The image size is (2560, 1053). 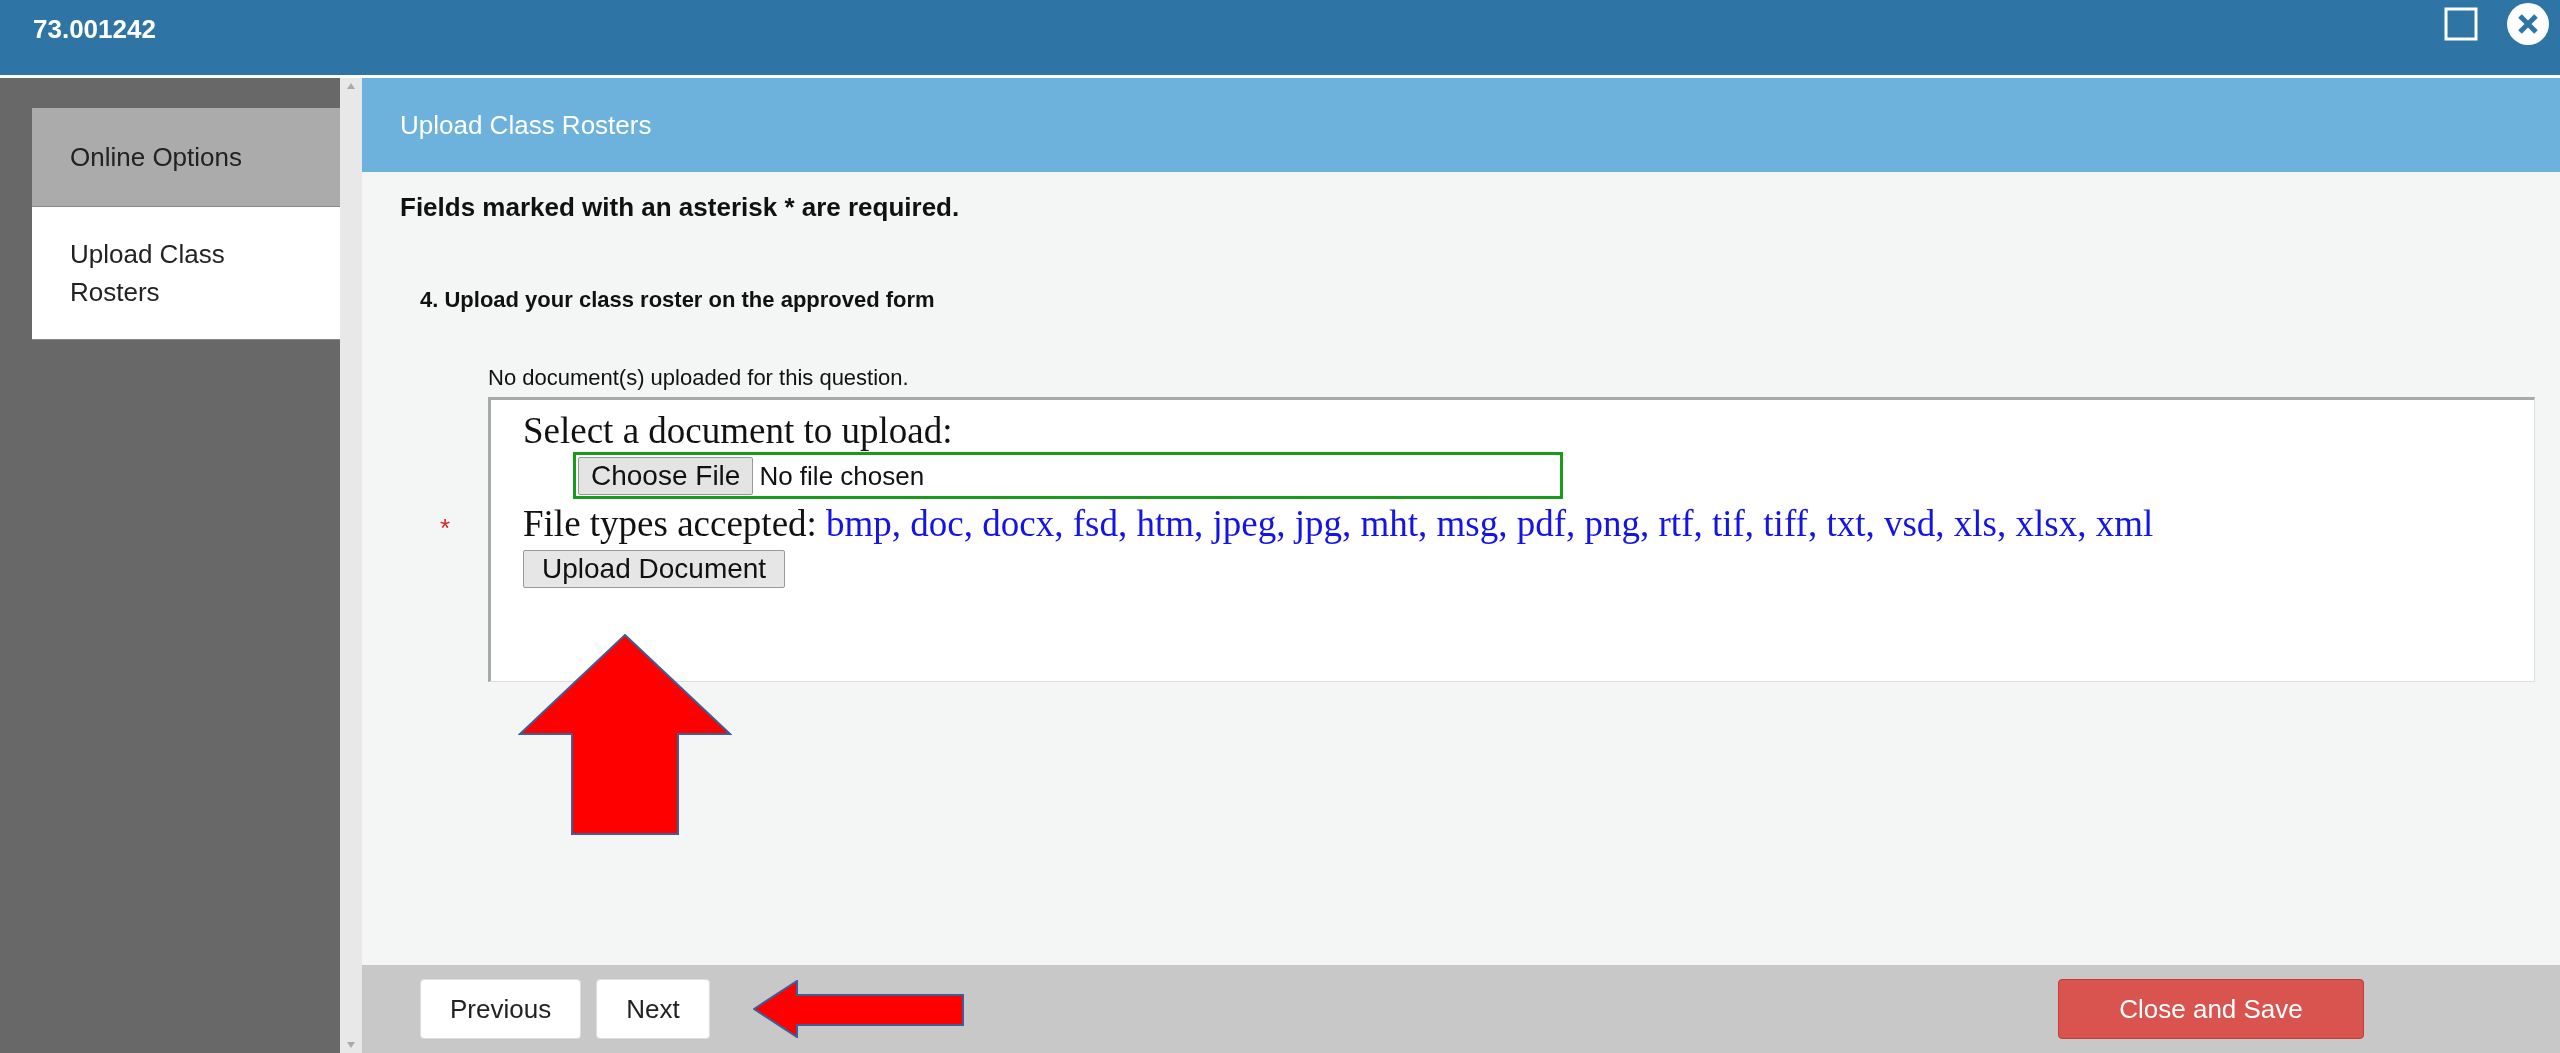 What do you see at coordinates (680, 207) in the screenshot?
I see `required-note: Fields marked with an asterisk * are required.` at bounding box center [680, 207].